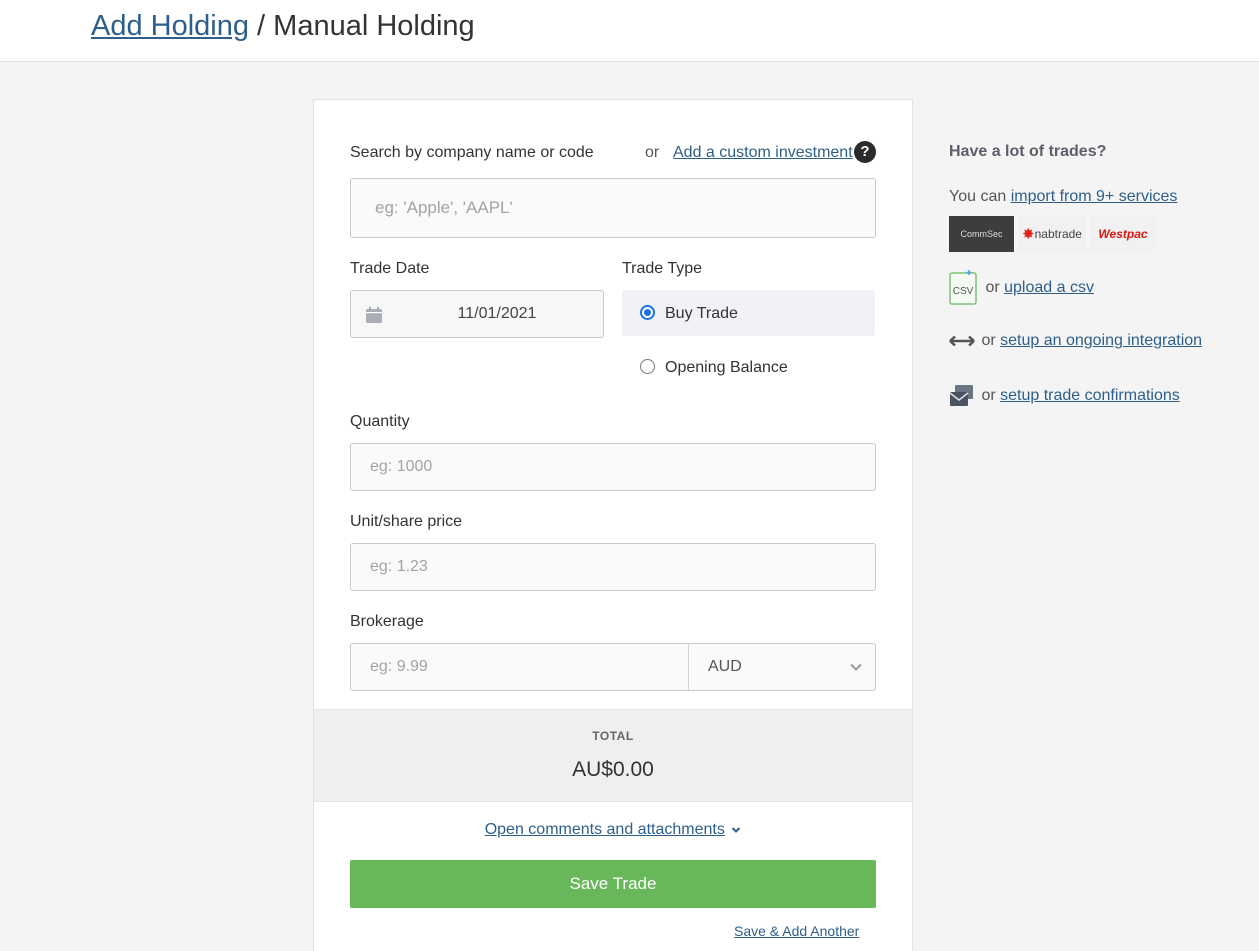  What do you see at coordinates (613, 884) in the screenshot?
I see `save-trade-button: Save Trade` at bounding box center [613, 884].